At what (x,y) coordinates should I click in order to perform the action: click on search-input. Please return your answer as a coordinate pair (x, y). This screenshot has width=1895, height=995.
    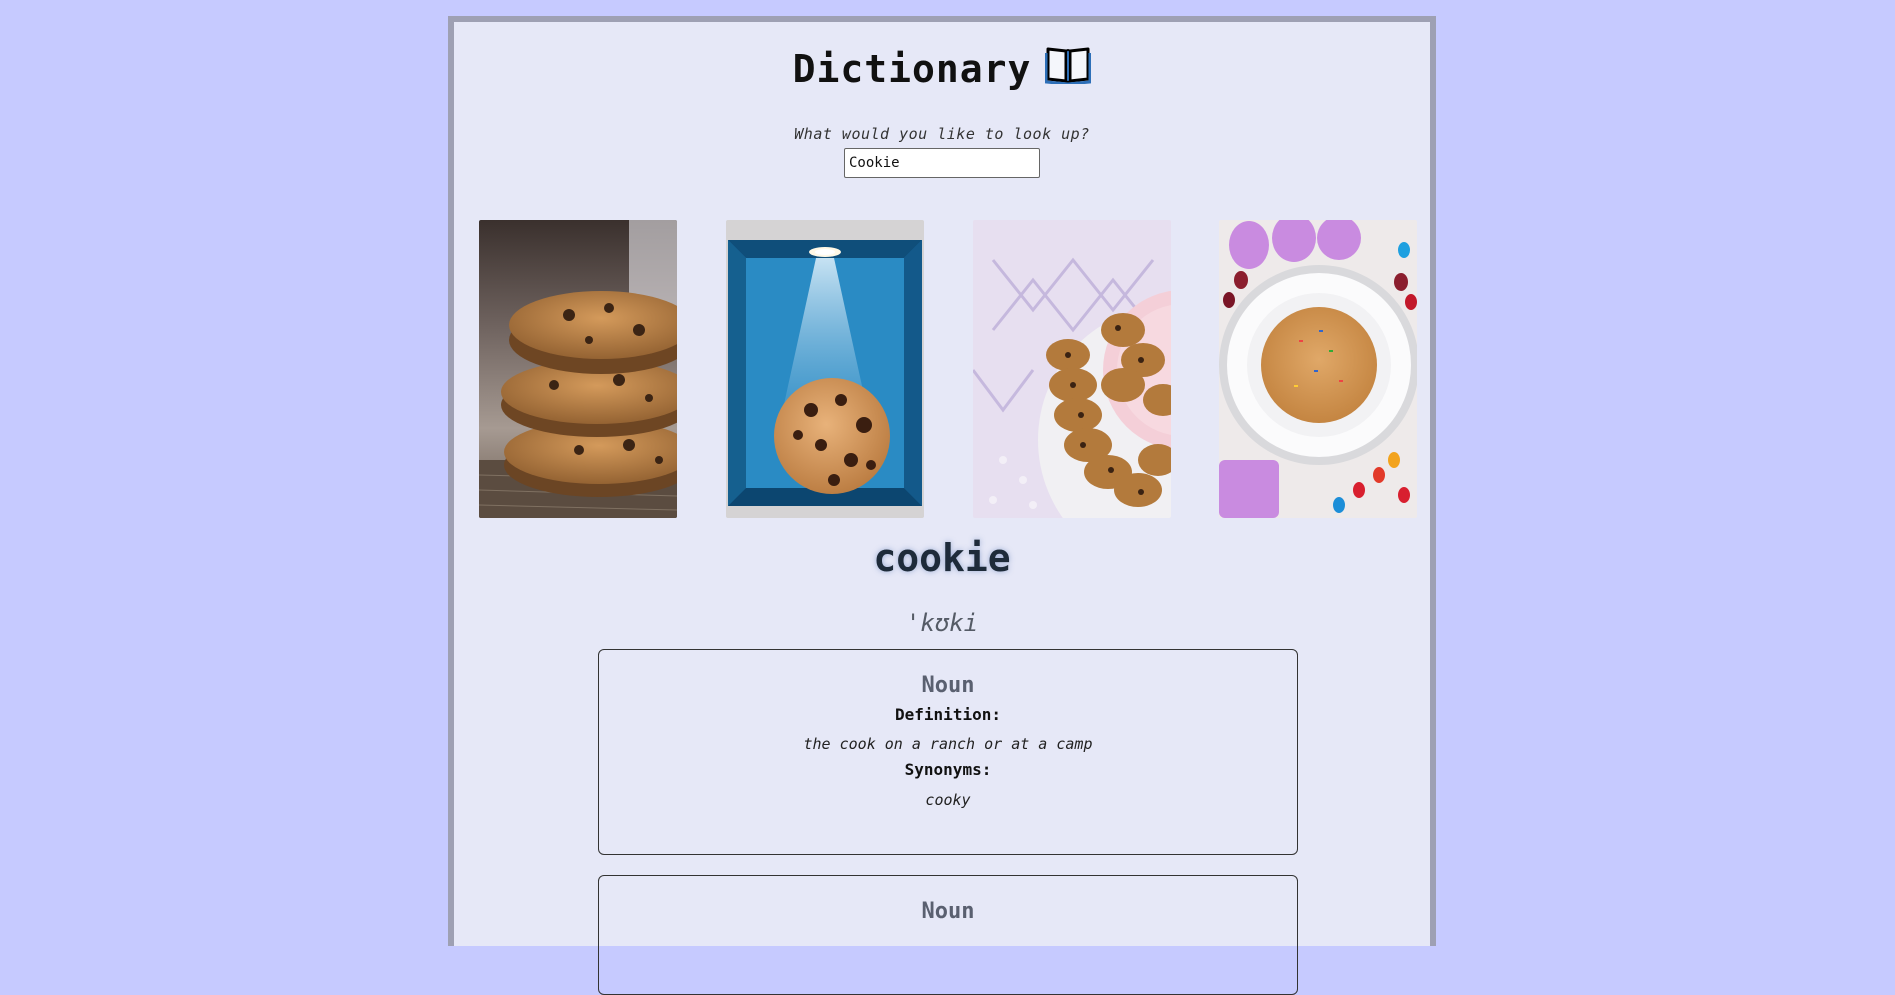
    Looking at the image, I should click on (942, 163).